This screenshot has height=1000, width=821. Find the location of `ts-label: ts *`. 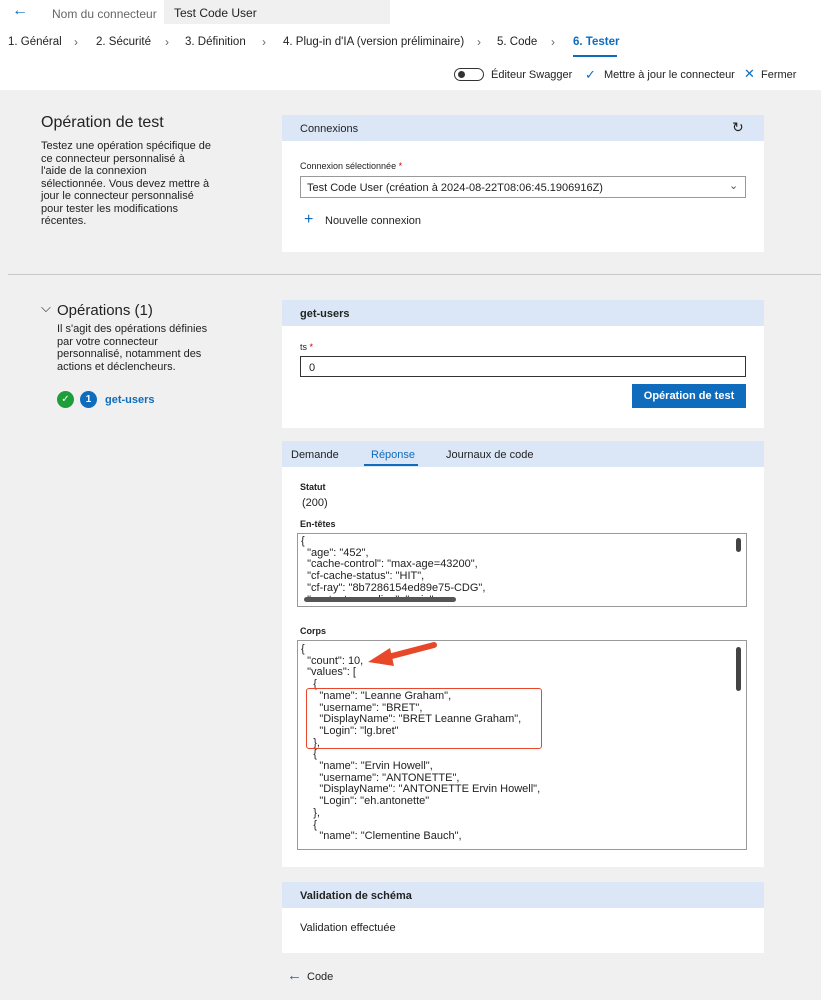

ts-label: ts * is located at coordinates (306, 347).